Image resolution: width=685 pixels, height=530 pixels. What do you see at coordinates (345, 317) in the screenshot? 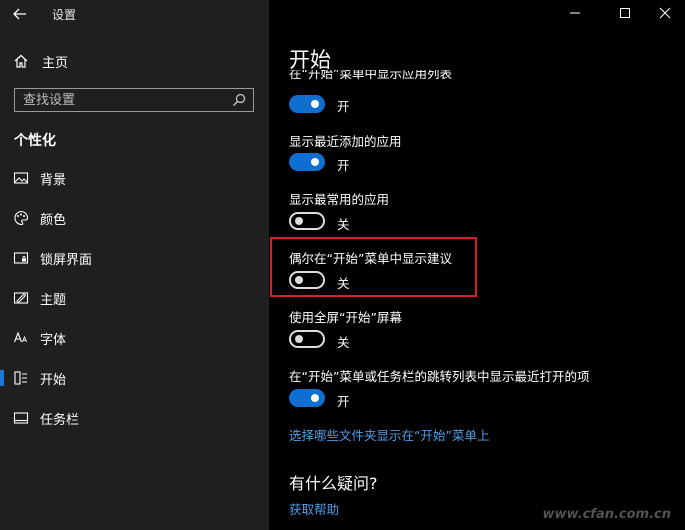
I see `setting-label: 使用全屏“开始”屏幕` at bounding box center [345, 317].